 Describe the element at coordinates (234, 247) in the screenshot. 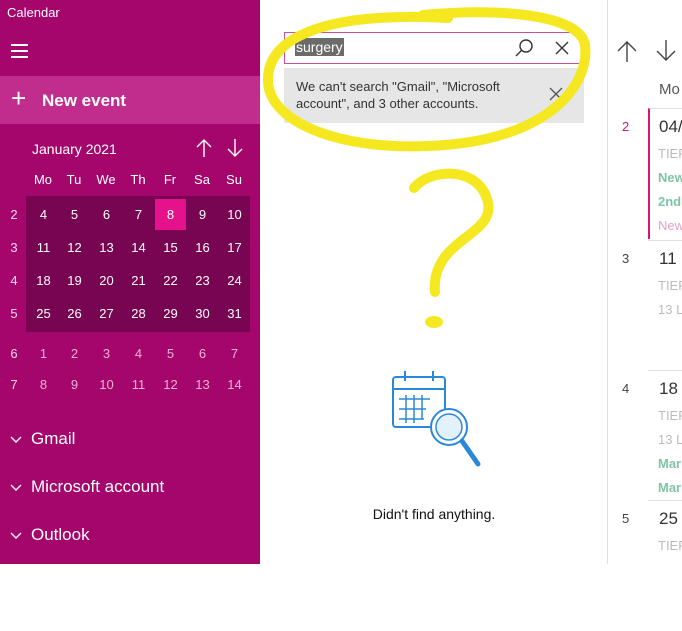

I see `day-cell: 17` at that location.